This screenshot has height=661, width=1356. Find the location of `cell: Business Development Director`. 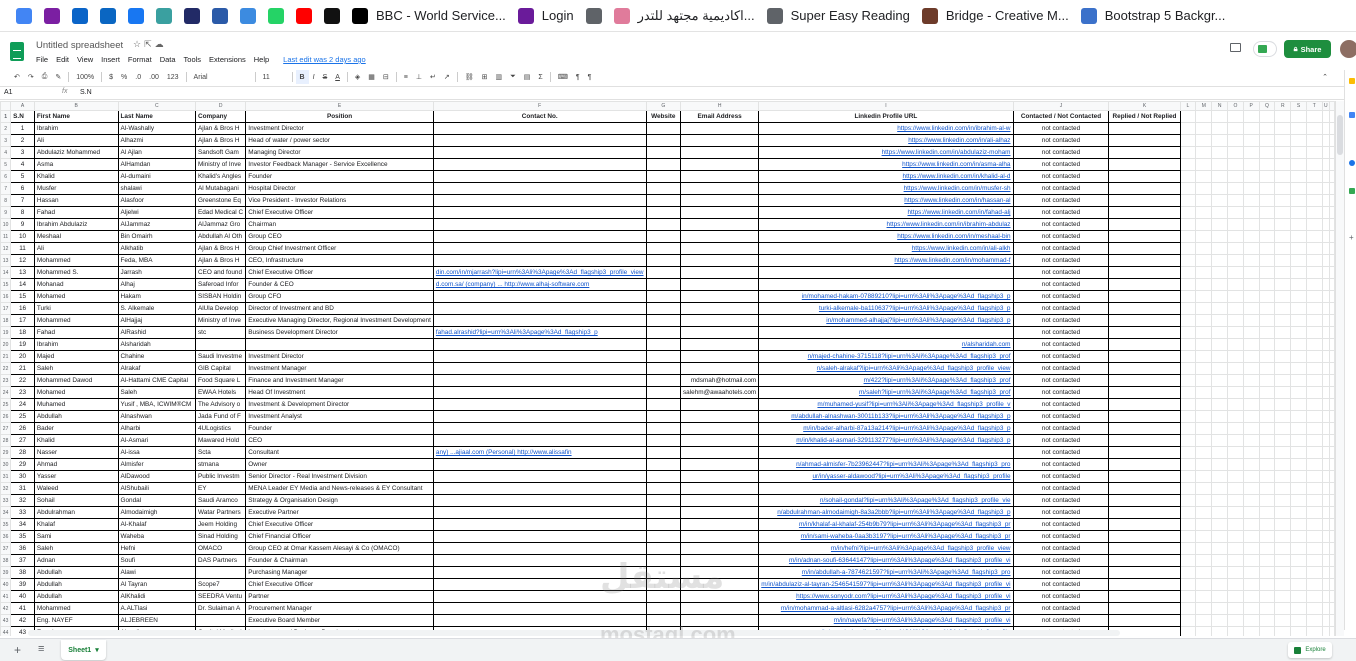

cell: Business Development Director is located at coordinates (339, 332).